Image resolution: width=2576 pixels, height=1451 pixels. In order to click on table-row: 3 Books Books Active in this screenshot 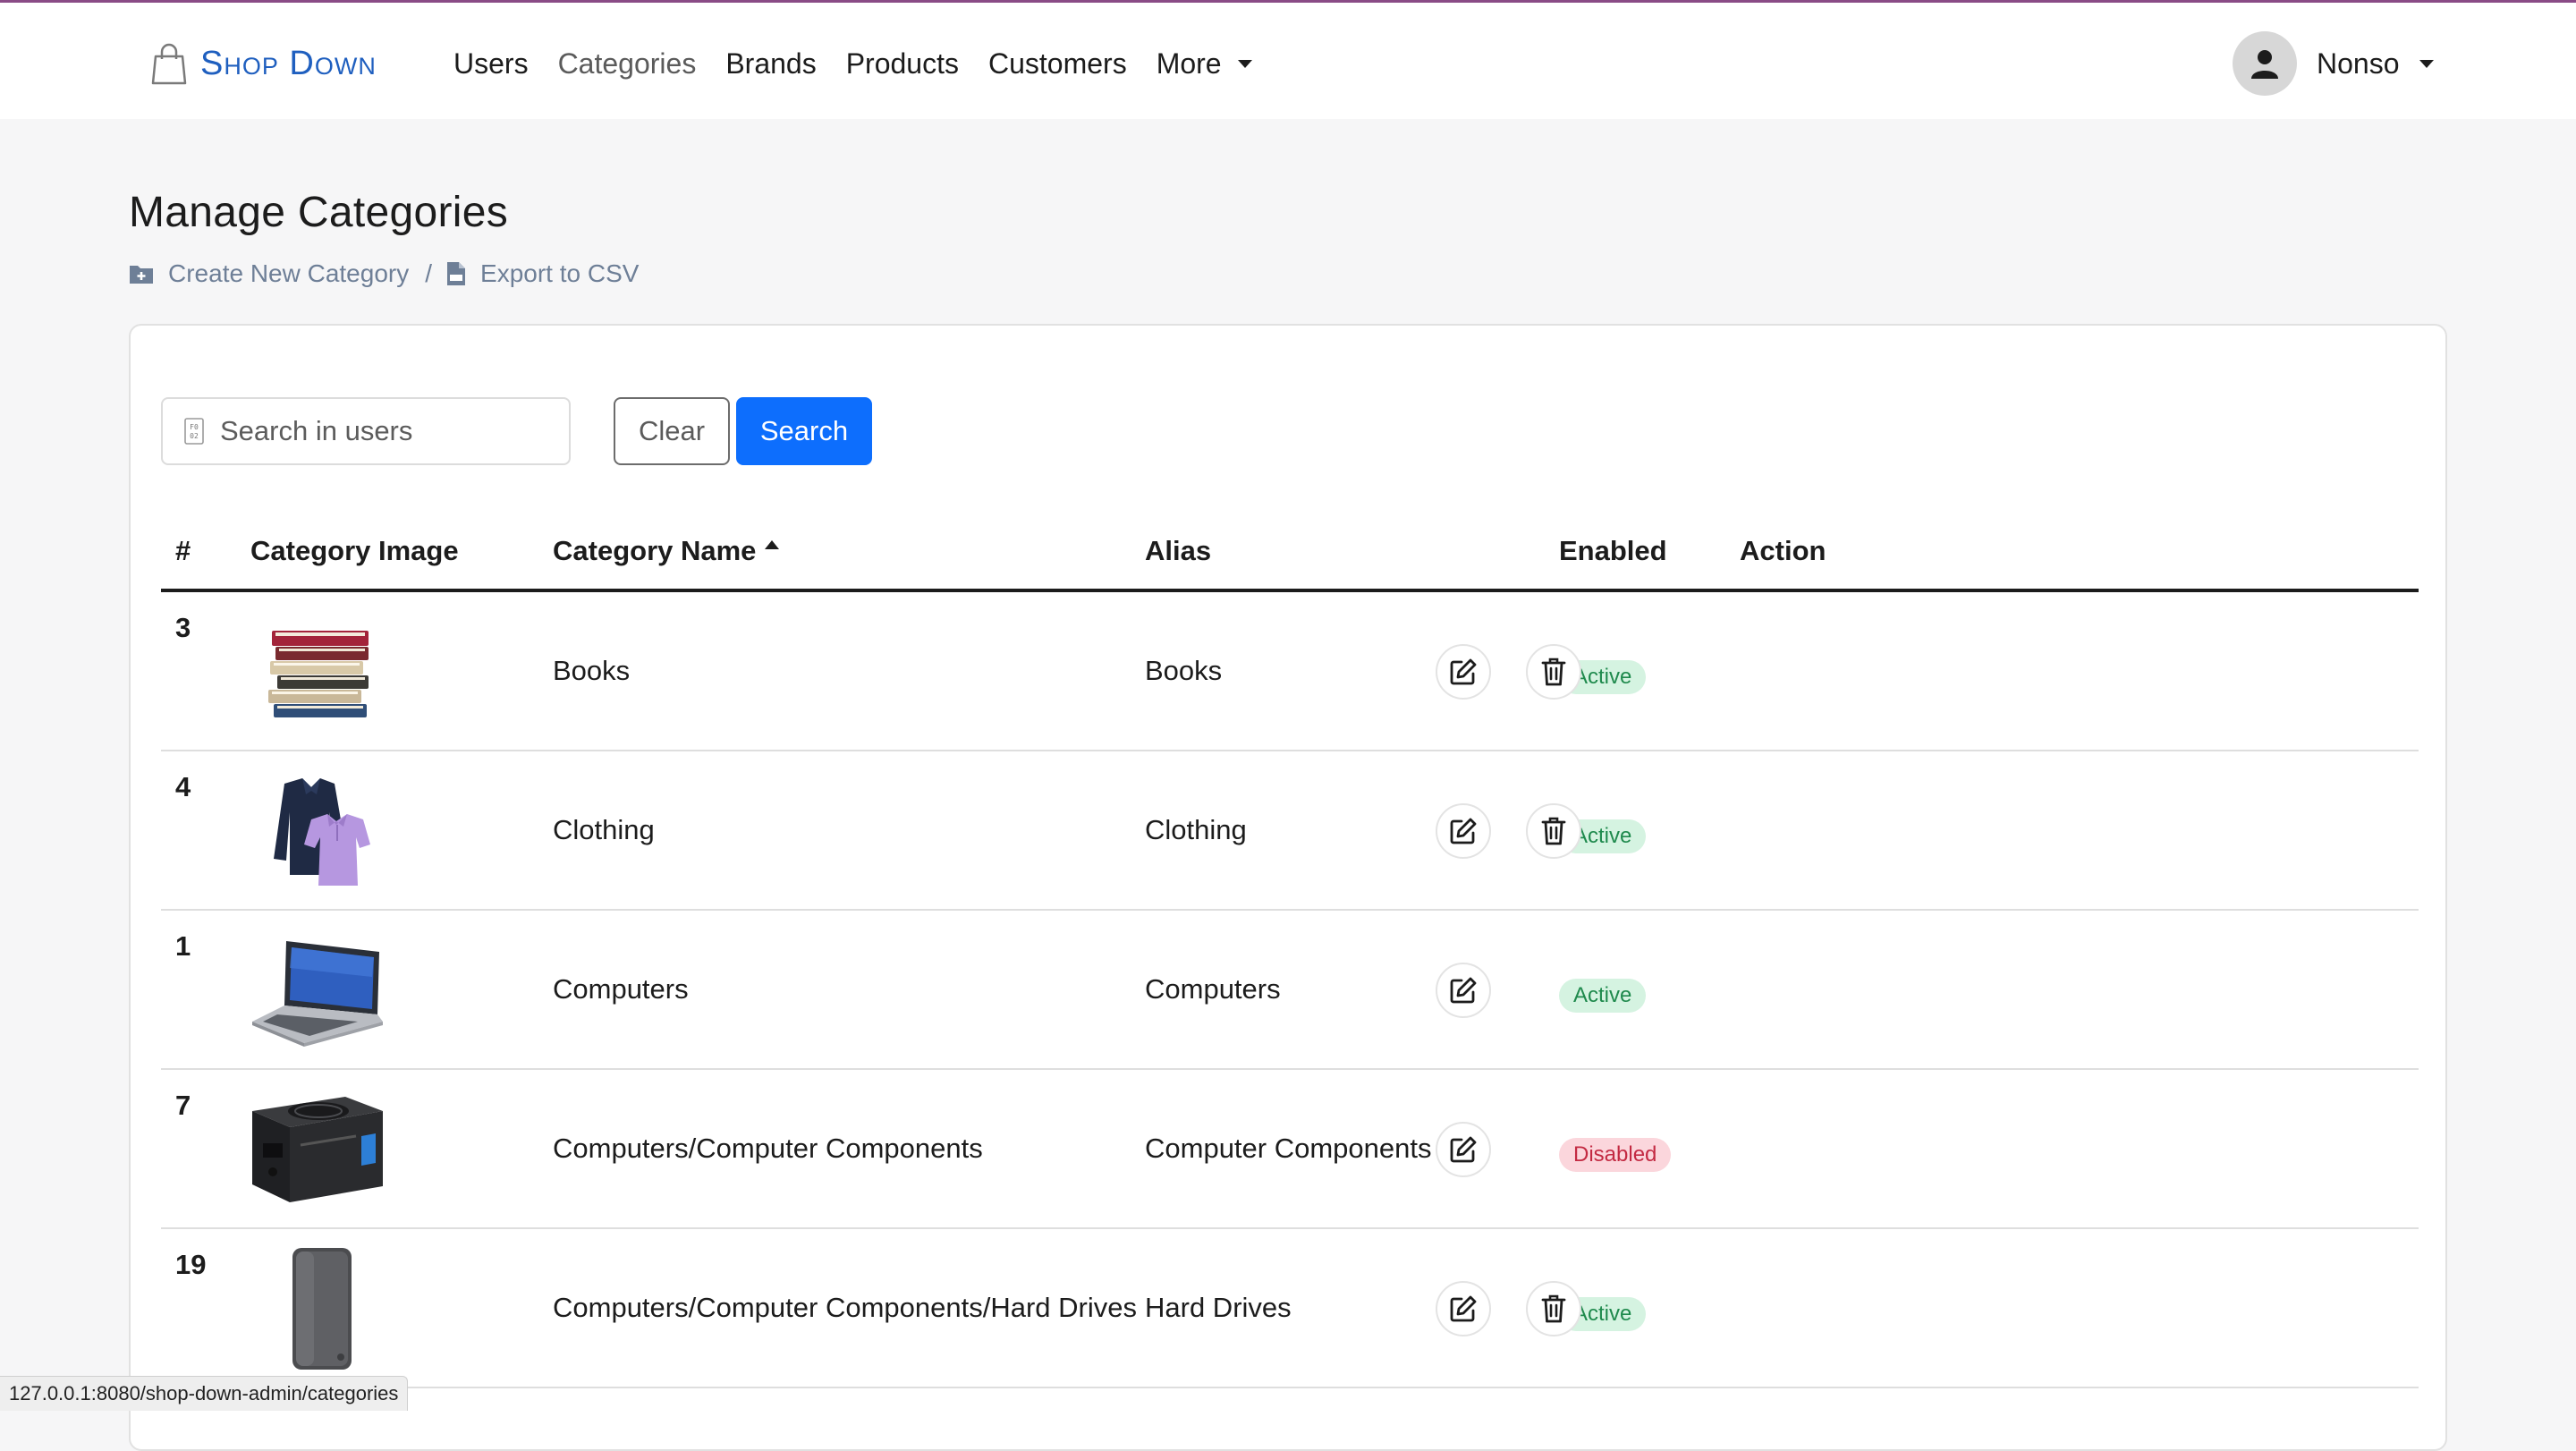, I will do `click(1290, 671)`.